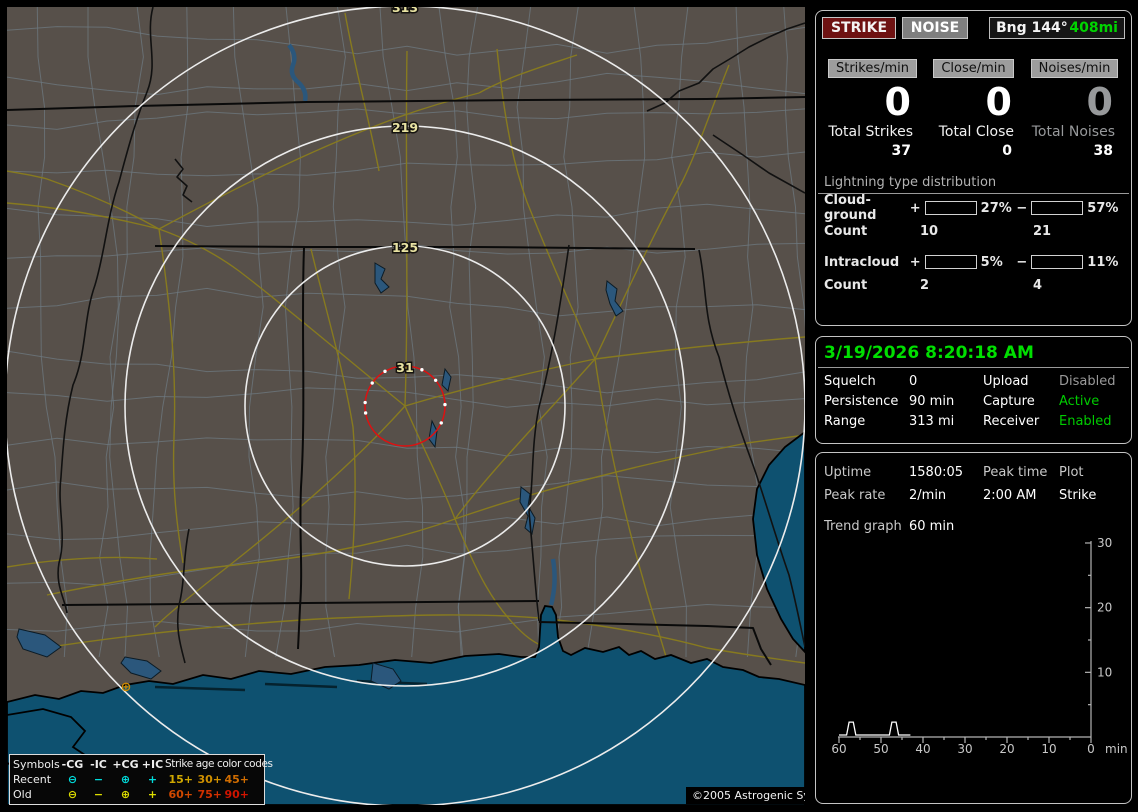 Image resolution: width=1138 pixels, height=812 pixels. Describe the element at coordinates (405, 247) in the screenshot. I see `svg-text: 125` at that location.